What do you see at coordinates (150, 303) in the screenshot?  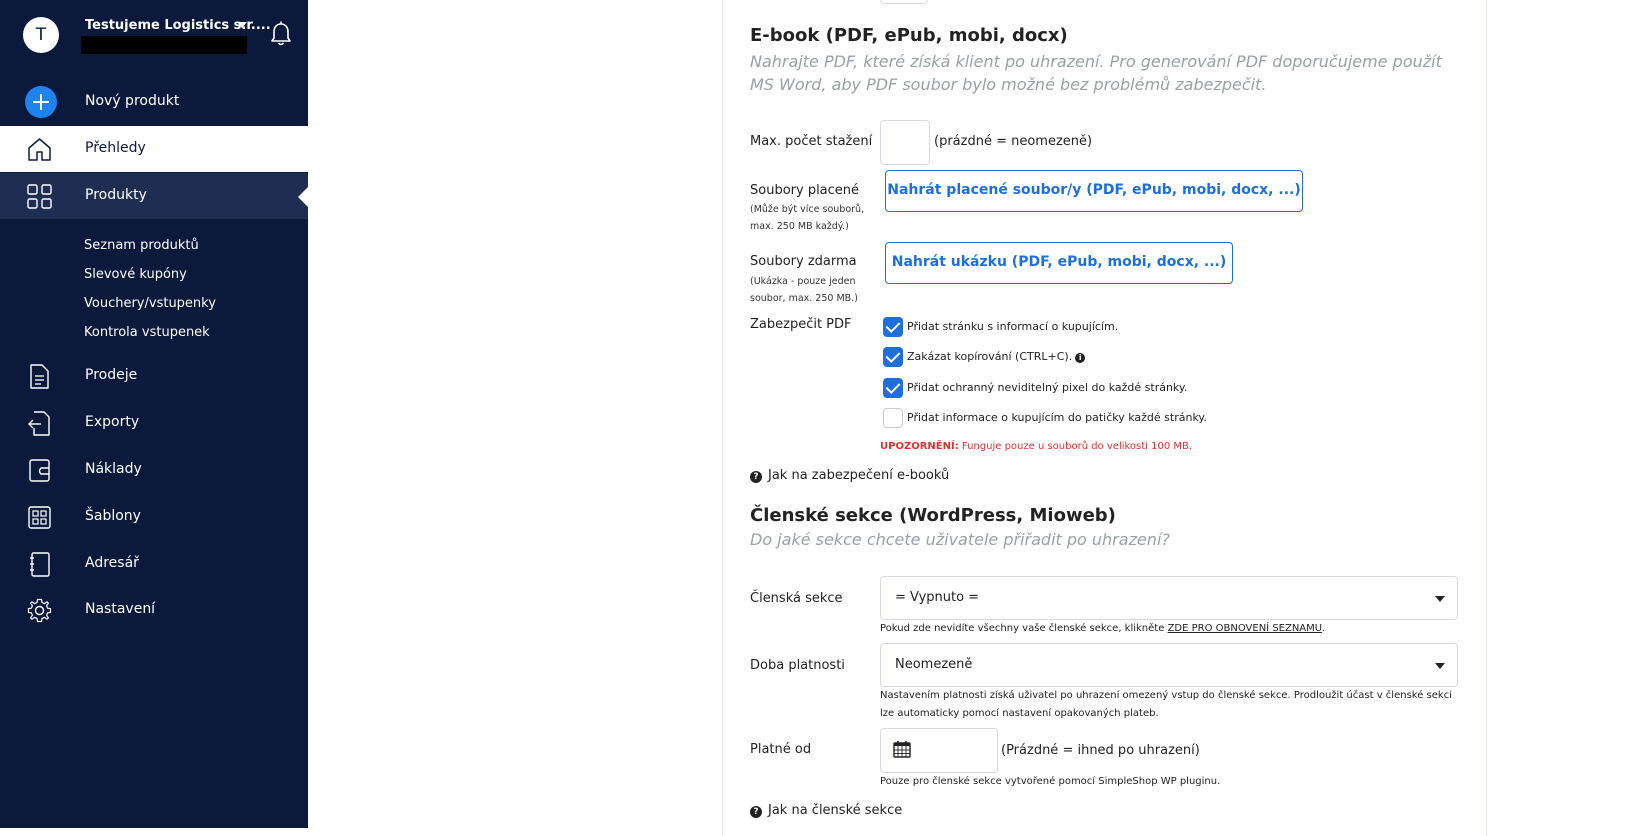 I see `submenu-vouchery: Vouchery/vstupenky` at bounding box center [150, 303].